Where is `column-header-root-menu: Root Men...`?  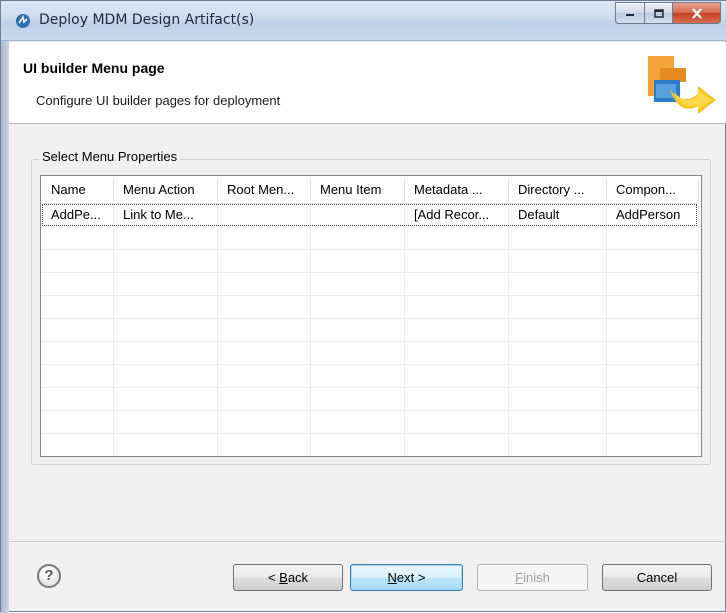
column-header-root-menu: Root Men... is located at coordinates (263, 190).